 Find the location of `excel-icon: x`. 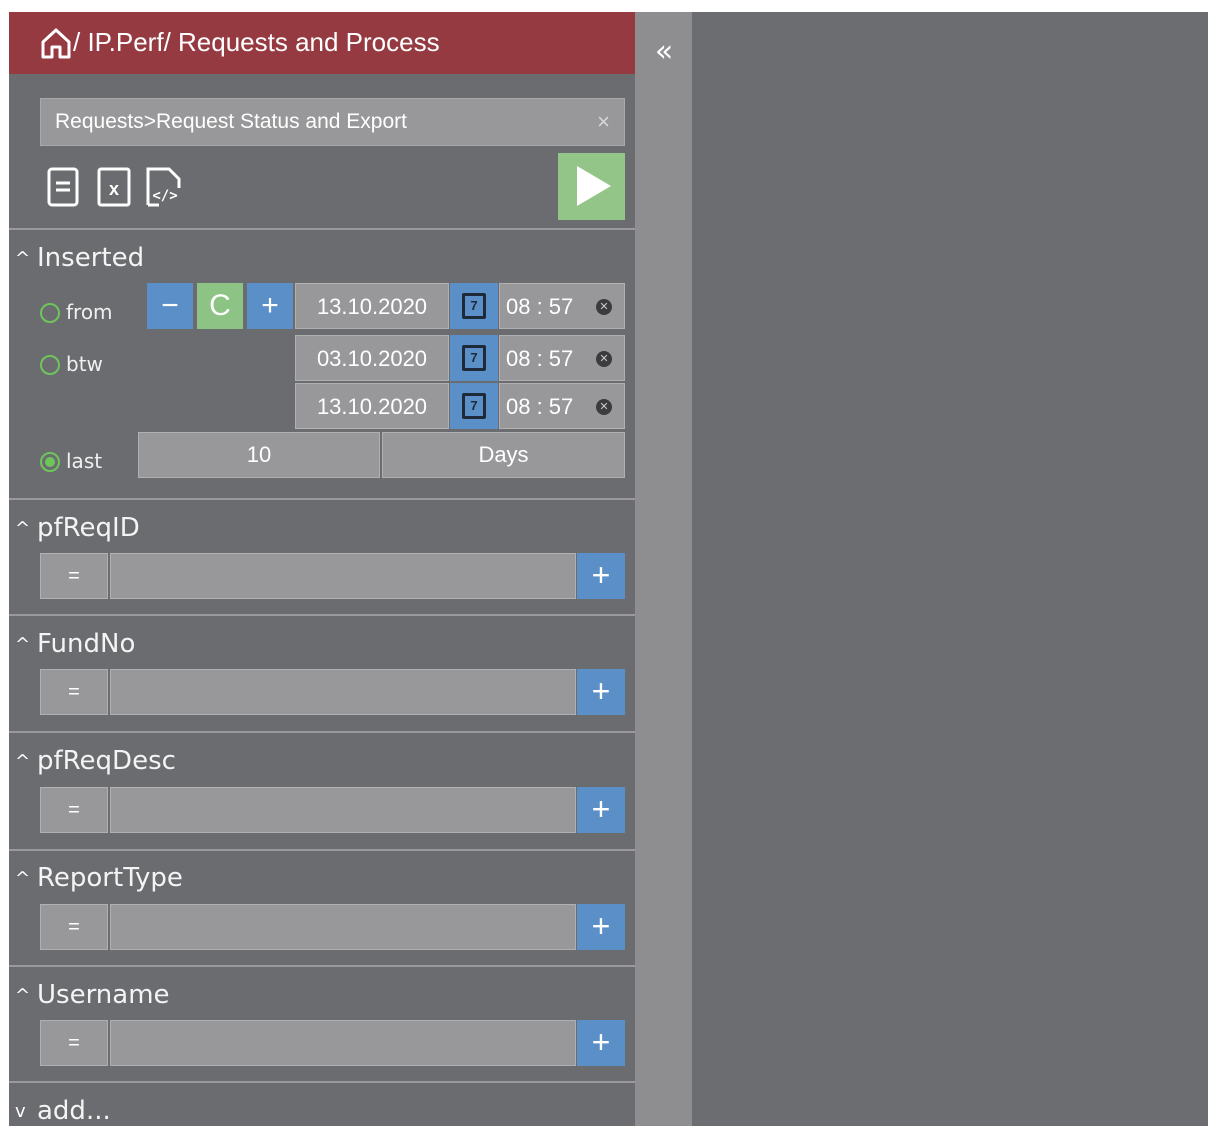

excel-icon: x is located at coordinates (114, 187).